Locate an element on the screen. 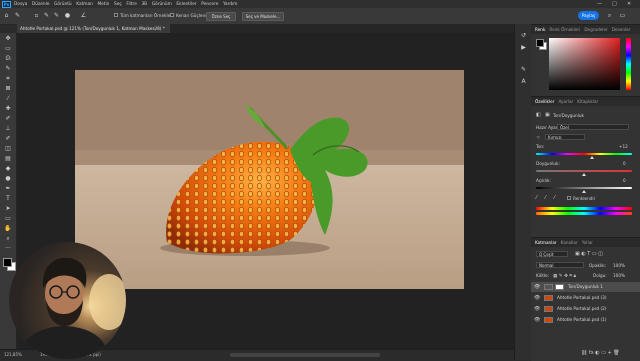 This screenshot has height=361, width=640. gradient-tool-icon: ▤ is located at coordinates (8, 158).